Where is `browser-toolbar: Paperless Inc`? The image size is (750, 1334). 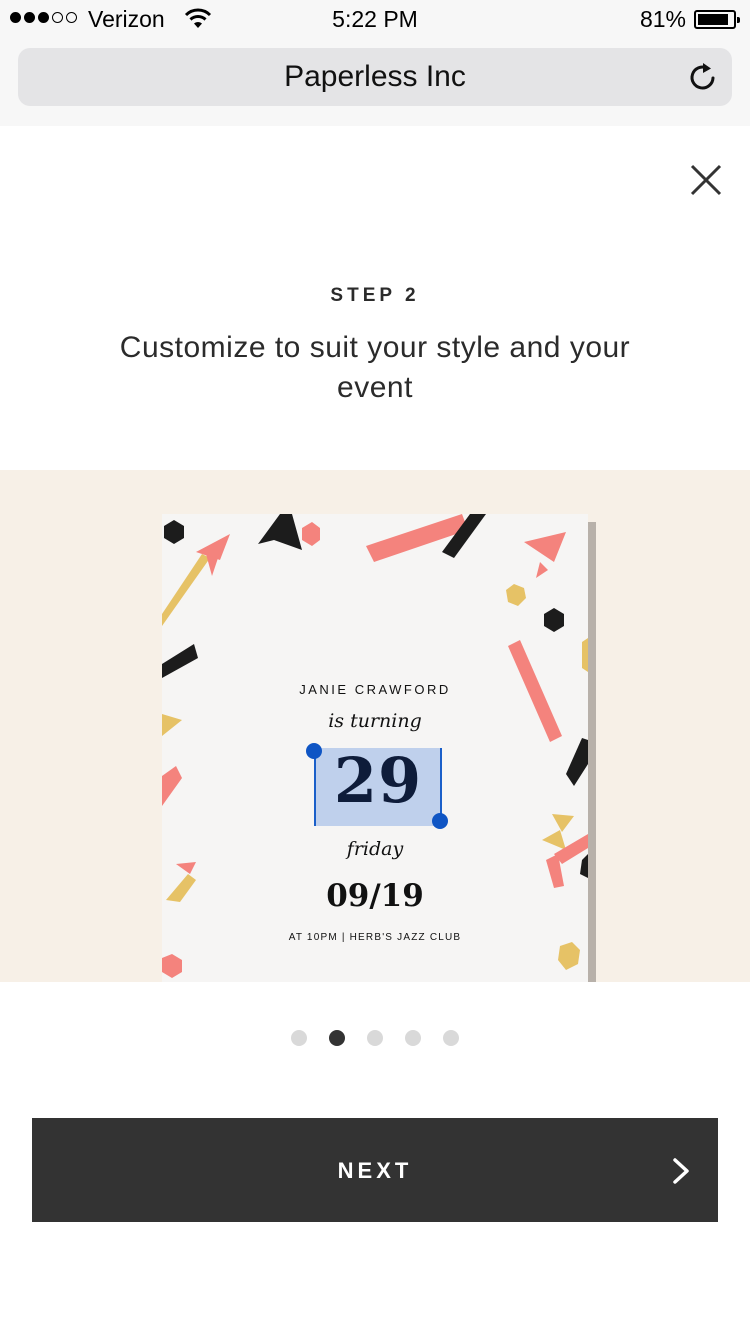 browser-toolbar: Paperless Inc is located at coordinates (375, 83).